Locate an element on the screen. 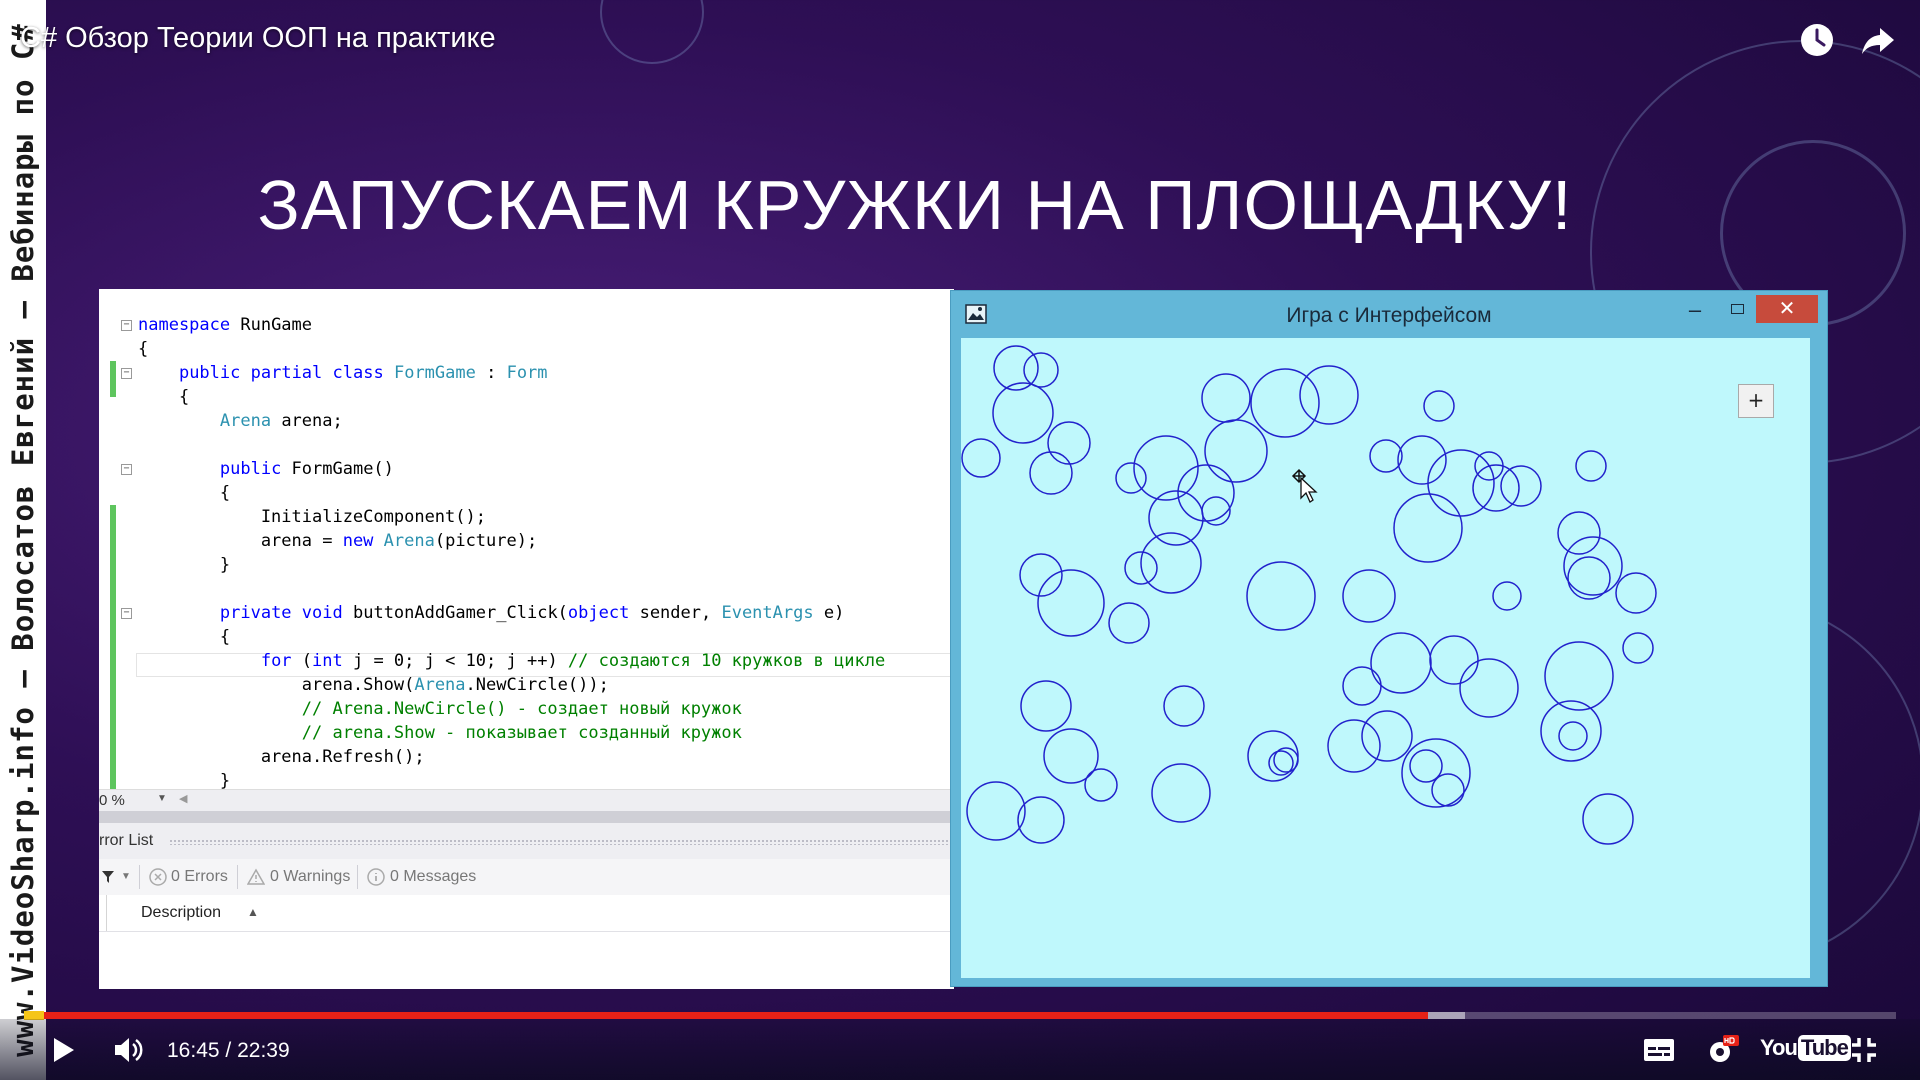 Image resolution: width=1920 pixels, height=1080 pixels. toolbar-separator is located at coordinates (357, 877).